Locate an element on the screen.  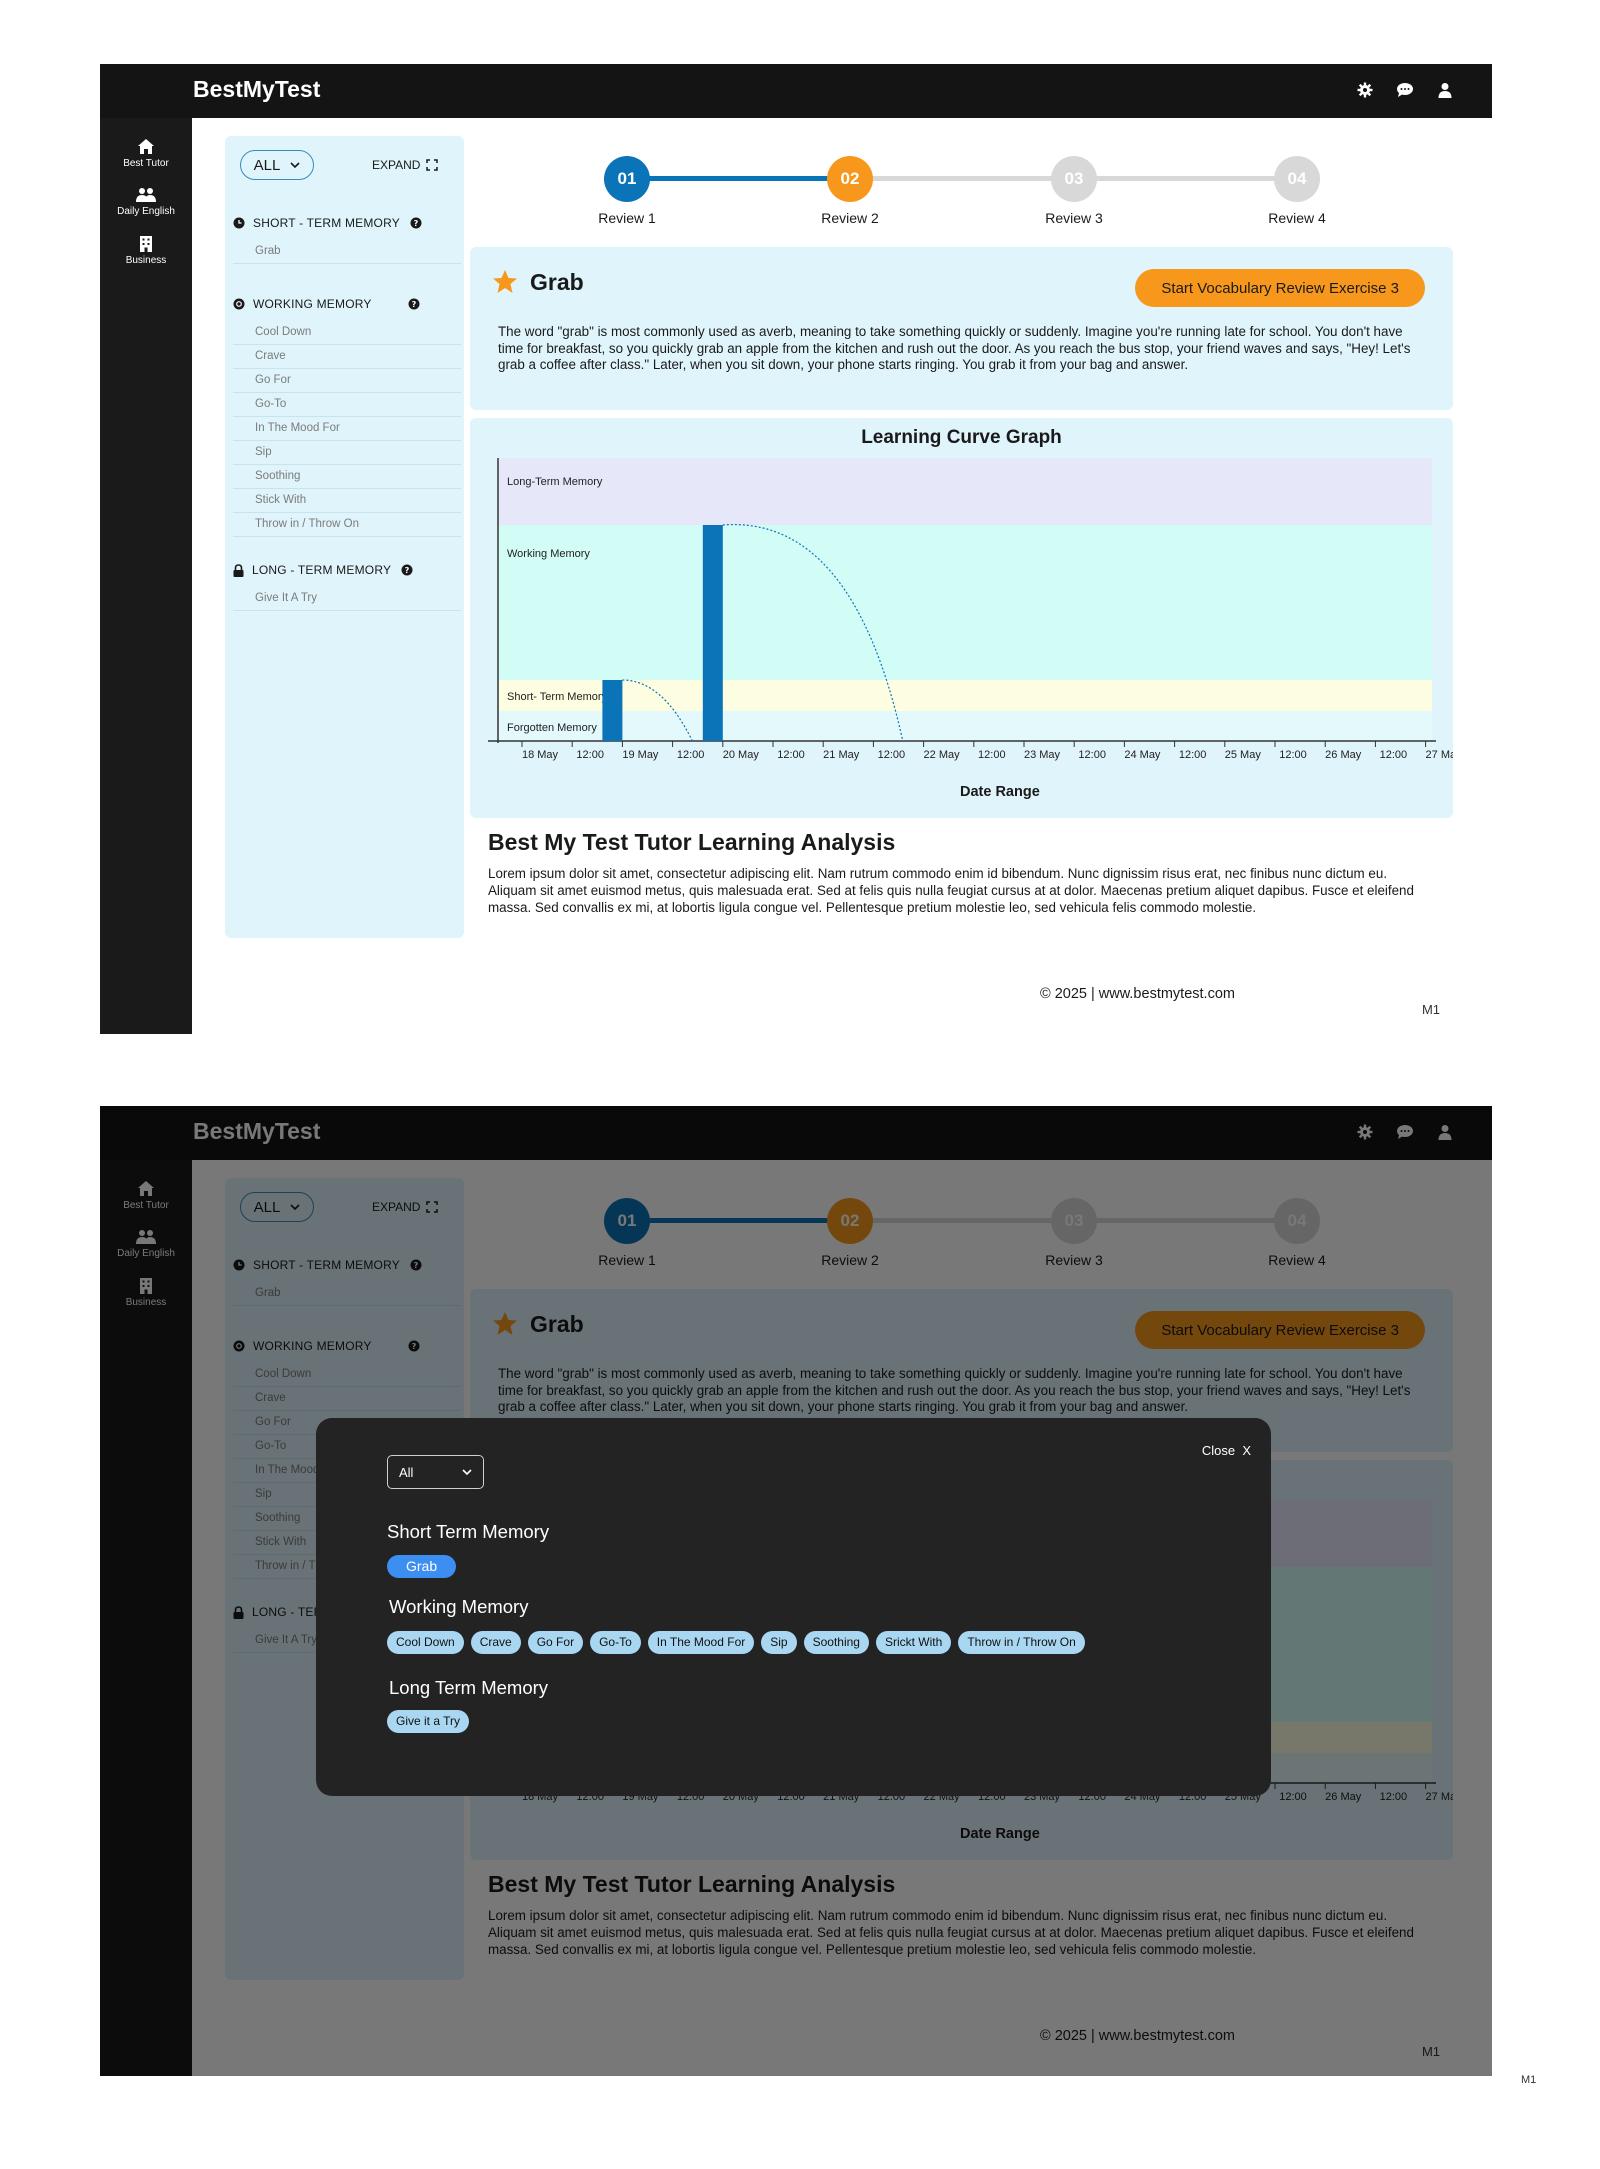
word-chip: Grab is located at coordinates (422, 1566).